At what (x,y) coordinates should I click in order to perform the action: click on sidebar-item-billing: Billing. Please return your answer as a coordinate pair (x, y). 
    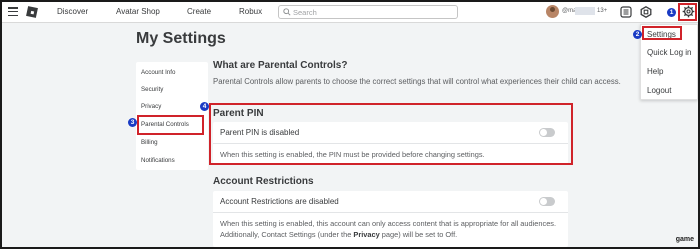
    Looking at the image, I should click on (149, 142).